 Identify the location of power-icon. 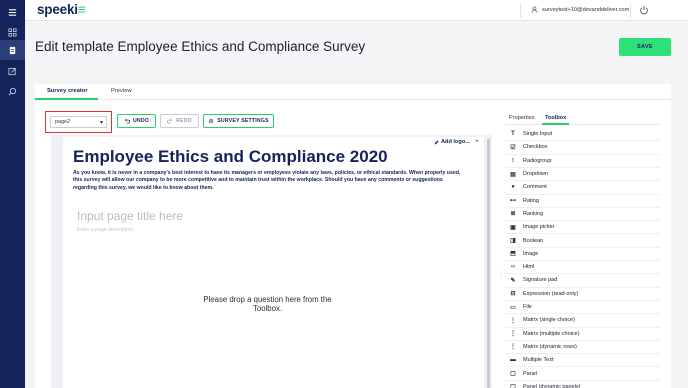
(644, 10).